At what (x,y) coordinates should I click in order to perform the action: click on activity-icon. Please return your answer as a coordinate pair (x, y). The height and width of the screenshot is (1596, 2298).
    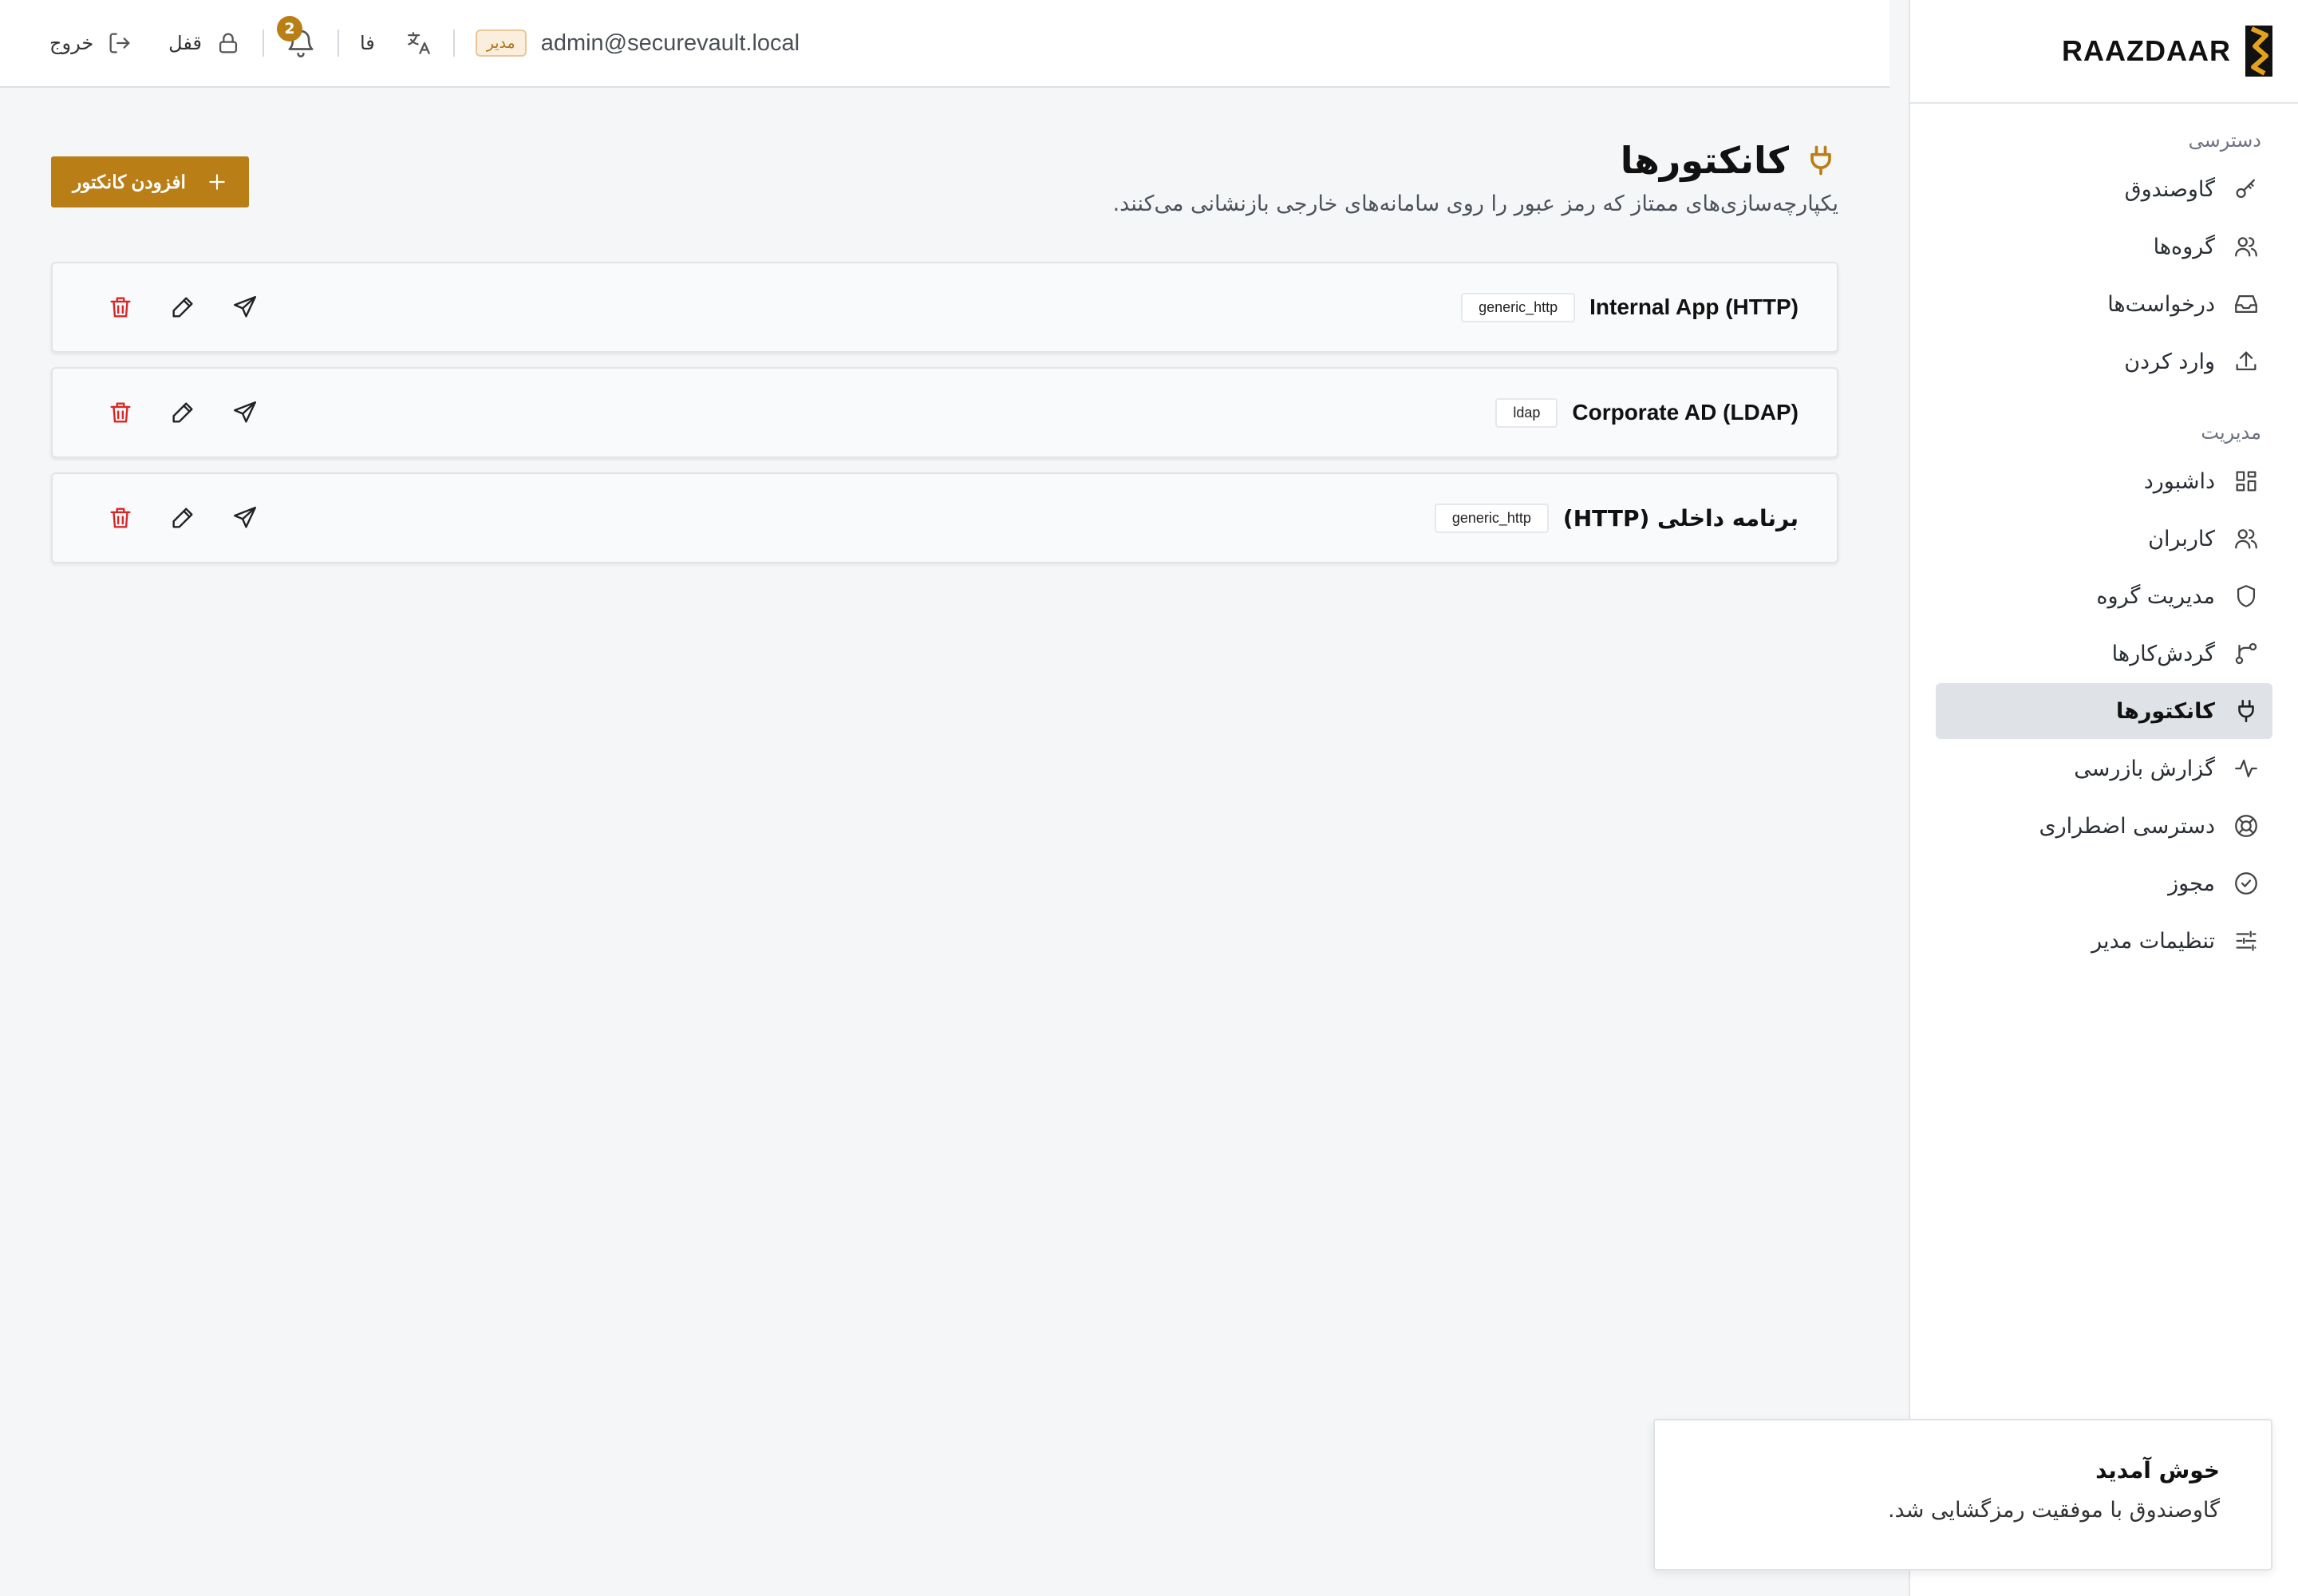
    Looking at the image, I should click on (2246, 768).